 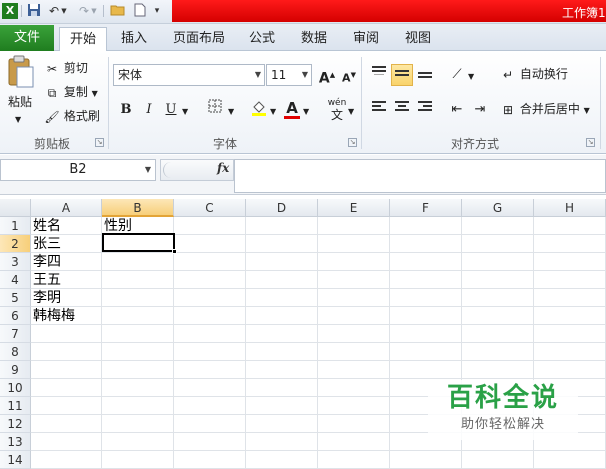 I want to click on align-middle-icon, so click(x=402, y=73).